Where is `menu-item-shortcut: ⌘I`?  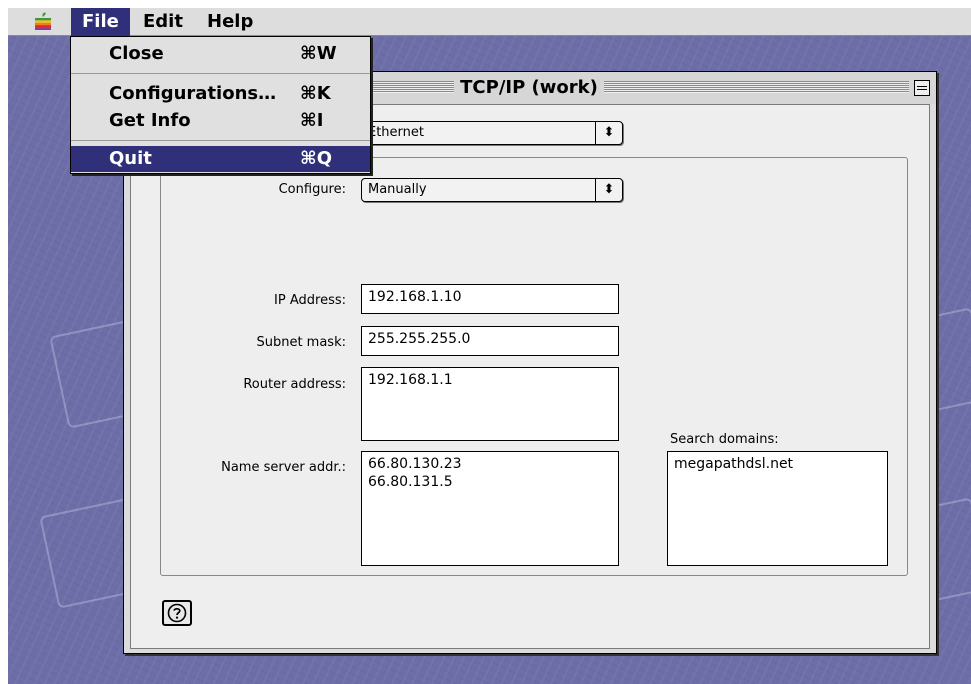
menu-item-shortcut: ⌘I is located at coordinates (312, 120).